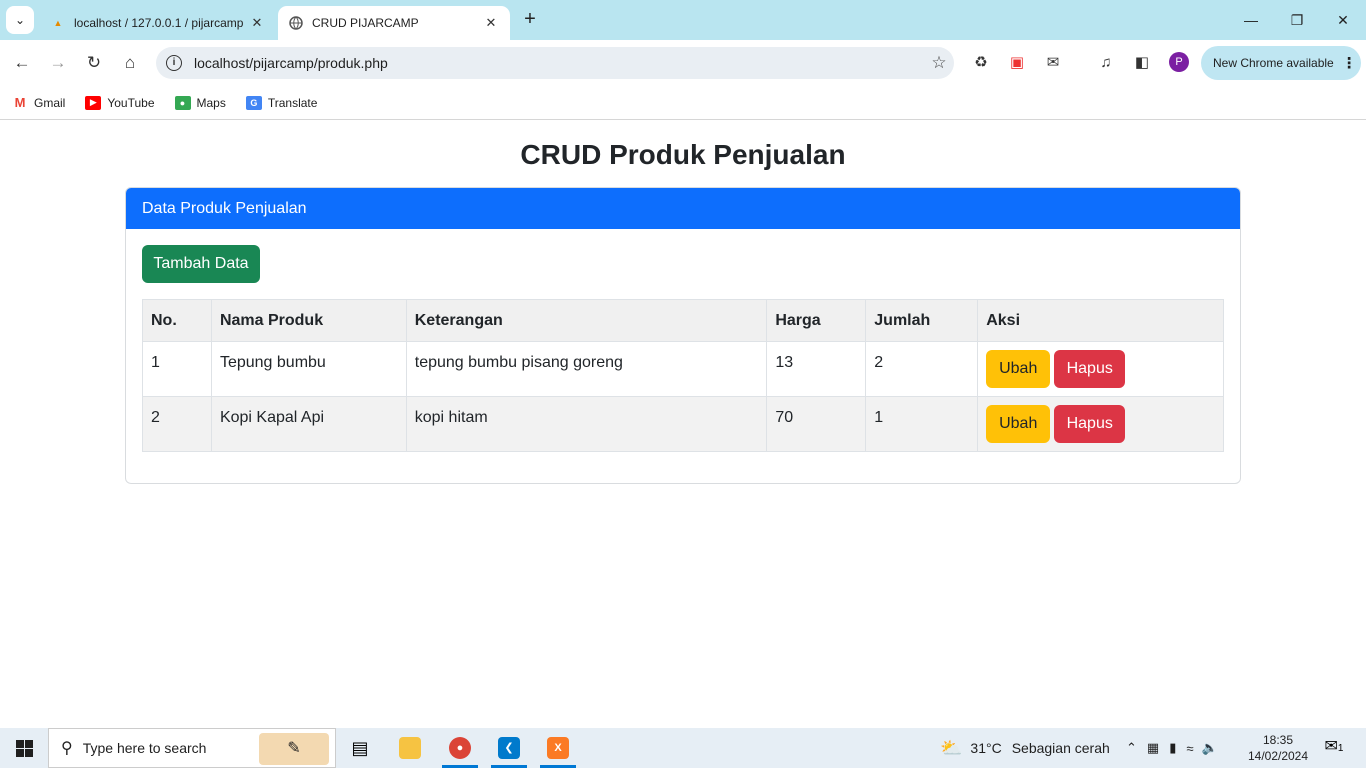  What do you see at coordinates (130, 63) in the screenshot?
I see `home-icon: ⌂` at bounding box center [130, 63].